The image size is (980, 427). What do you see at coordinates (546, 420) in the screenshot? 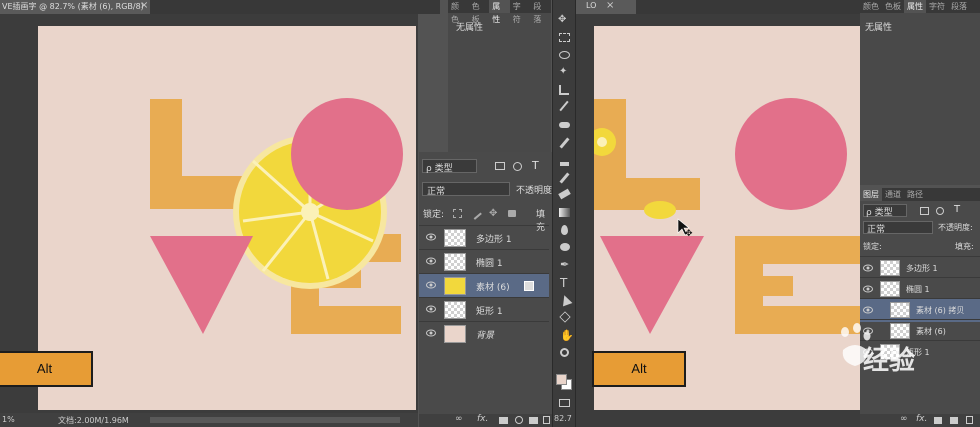
I see `new-layer-icon` at bounding box center [546, 420].